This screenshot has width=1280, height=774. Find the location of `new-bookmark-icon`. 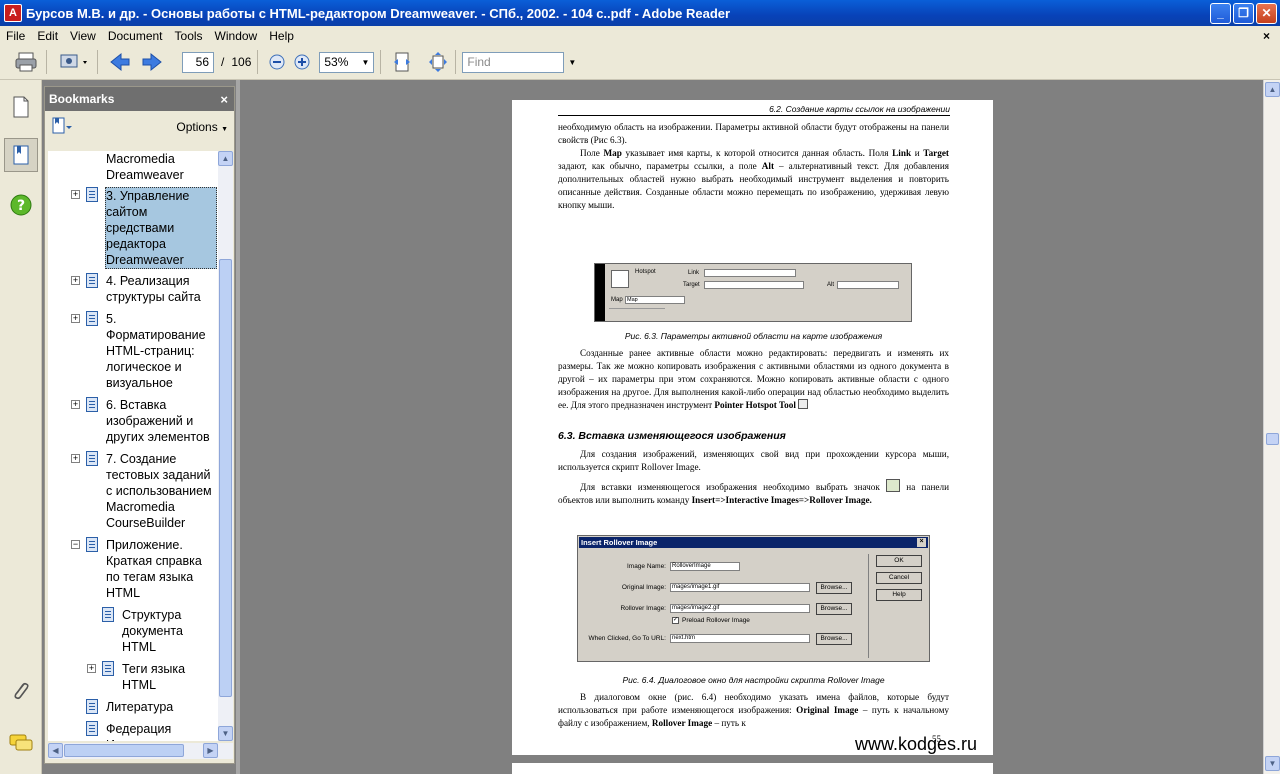

new-bookmark-icon is located at coordinates (62, 127).